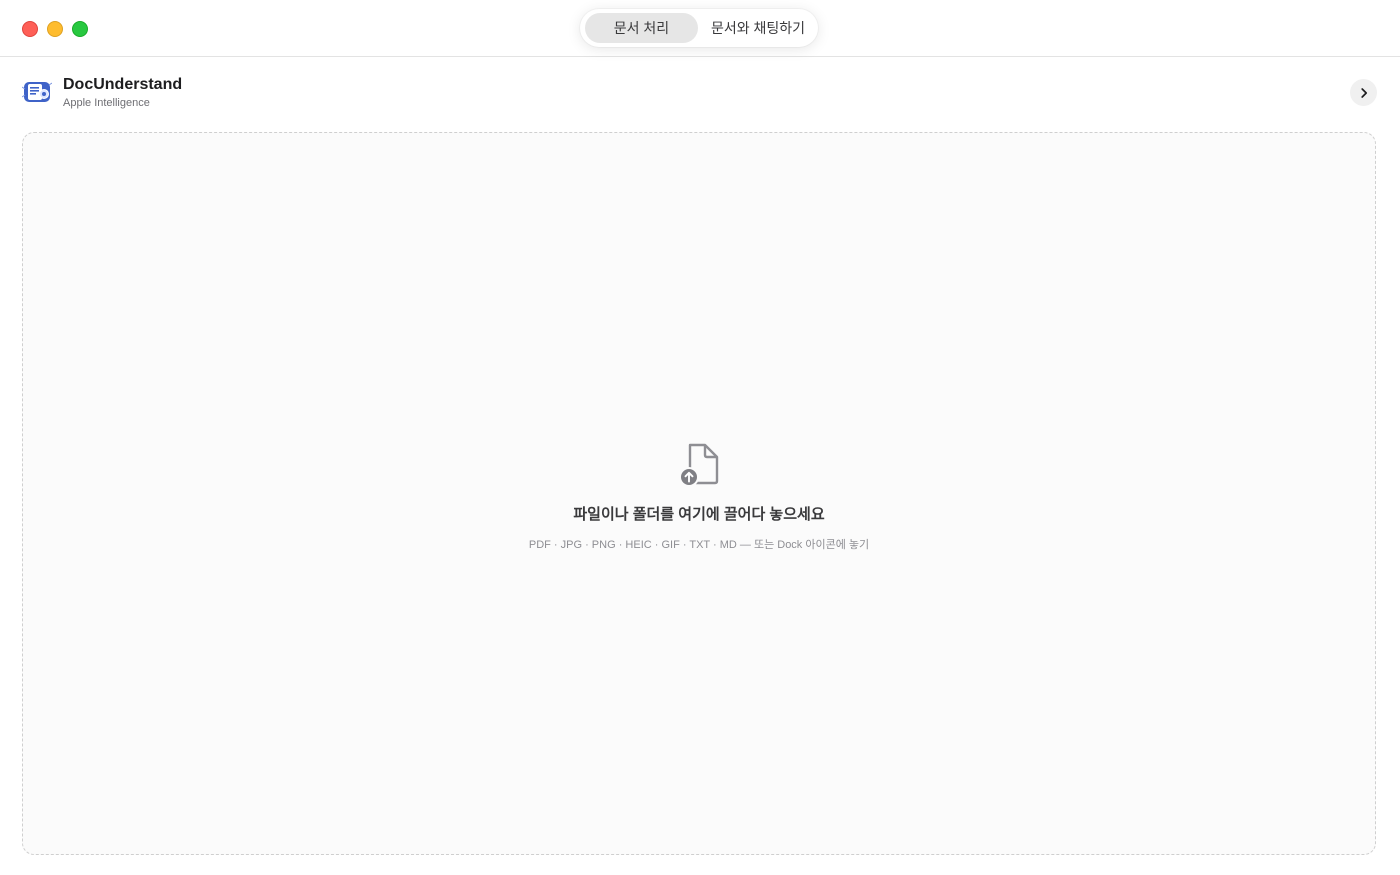 This screenshot has height=875, width=1400. Describe the element at coordinates (80, 29) in the screenshot. I see `zoom-window-button` at that location.